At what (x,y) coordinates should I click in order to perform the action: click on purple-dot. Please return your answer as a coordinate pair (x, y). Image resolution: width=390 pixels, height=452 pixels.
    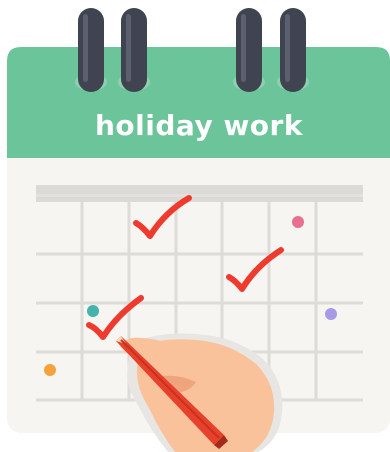
    Looking at the image, I should click on (331, 314).